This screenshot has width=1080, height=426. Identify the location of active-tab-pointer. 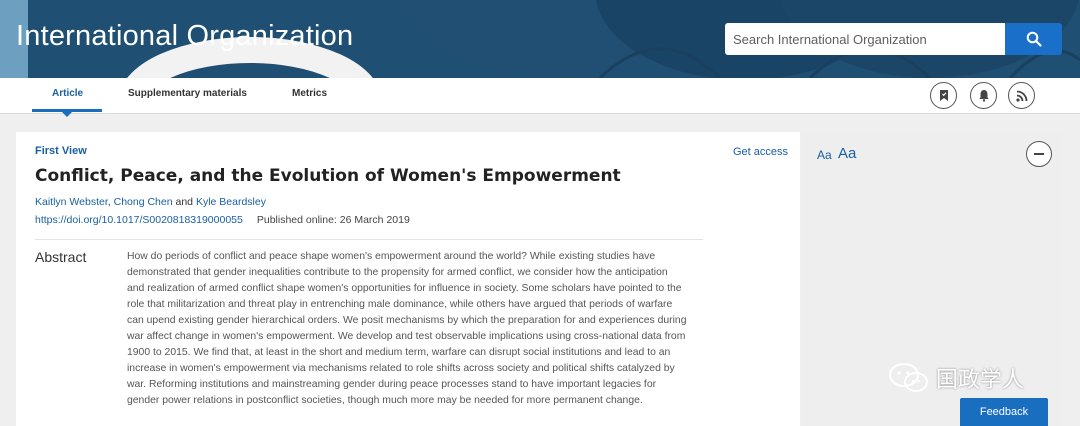
(67, 114).